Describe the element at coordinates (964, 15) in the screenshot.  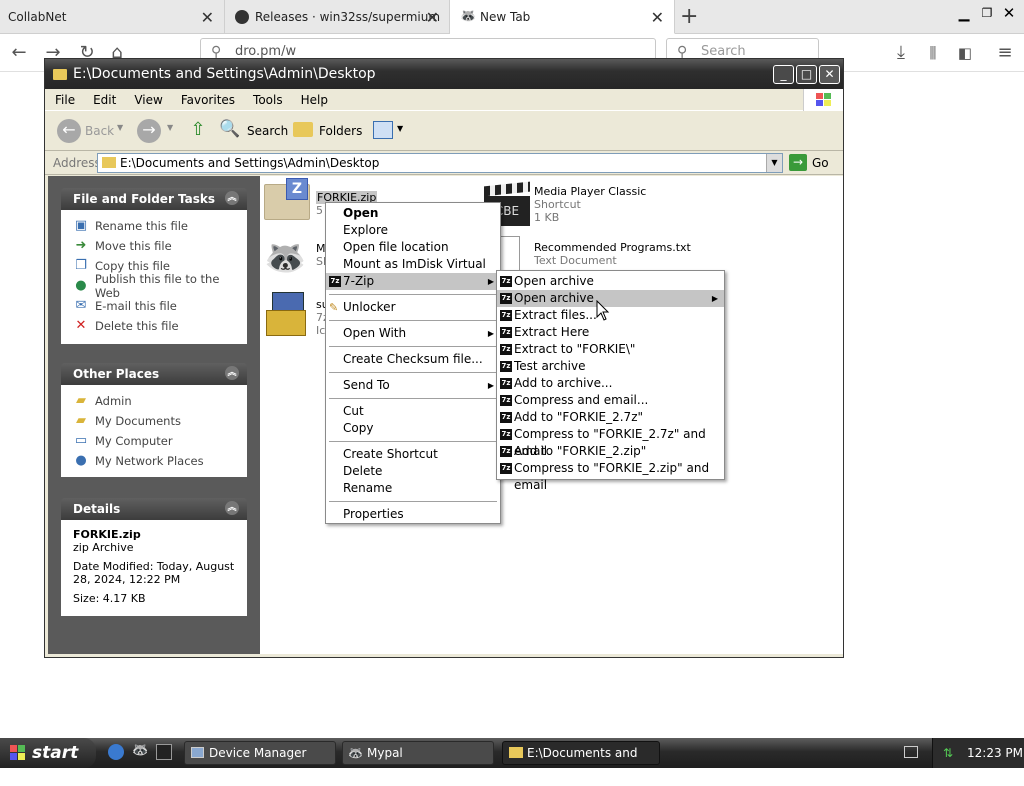
I see `minimize-browser-icon: ▁` at that location.